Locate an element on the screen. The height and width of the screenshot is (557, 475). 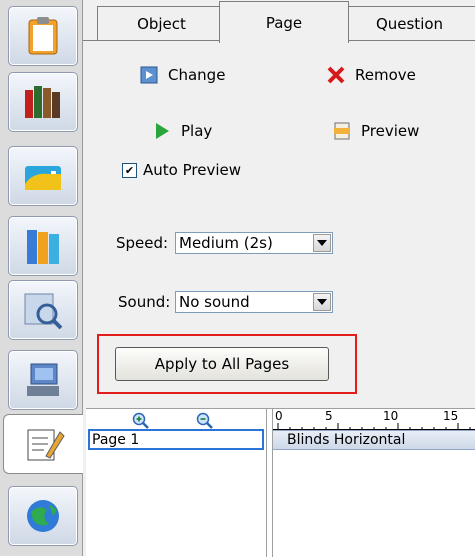
page-name: Page 1 is located at coordinates (116, 439).